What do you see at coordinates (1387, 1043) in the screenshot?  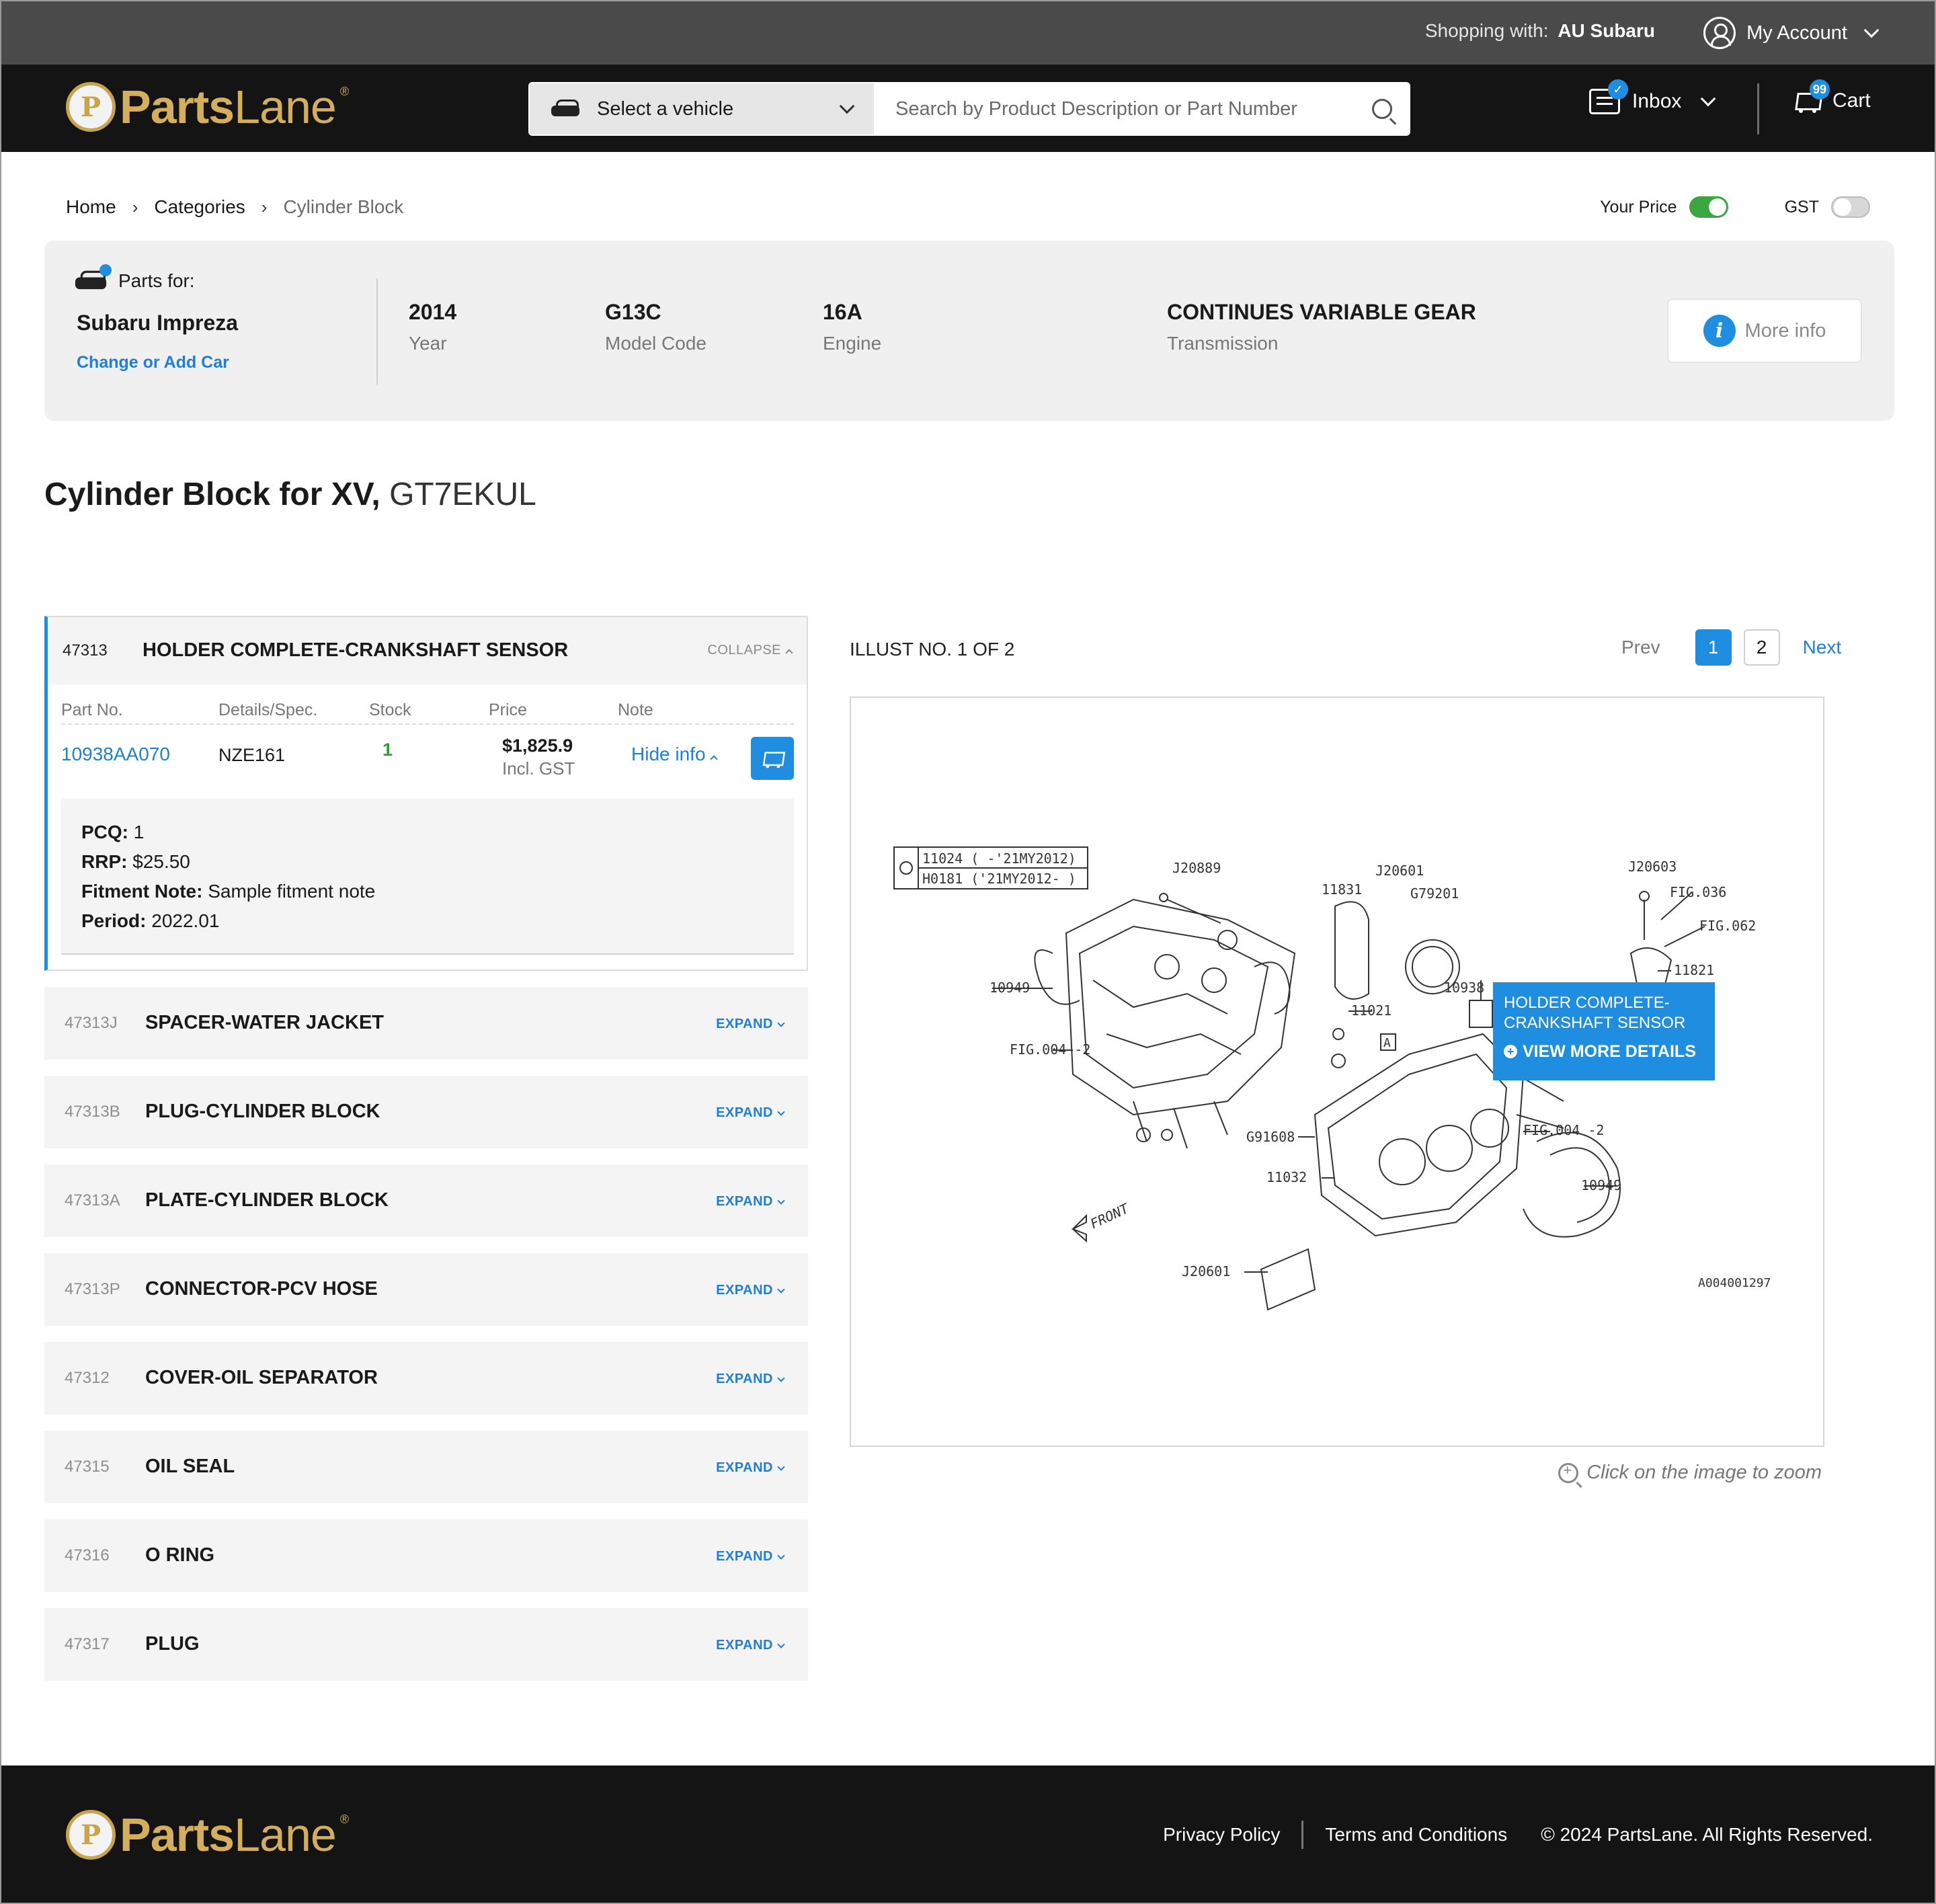 I see `callout-a: A` at bounding box center [1387, 1043].